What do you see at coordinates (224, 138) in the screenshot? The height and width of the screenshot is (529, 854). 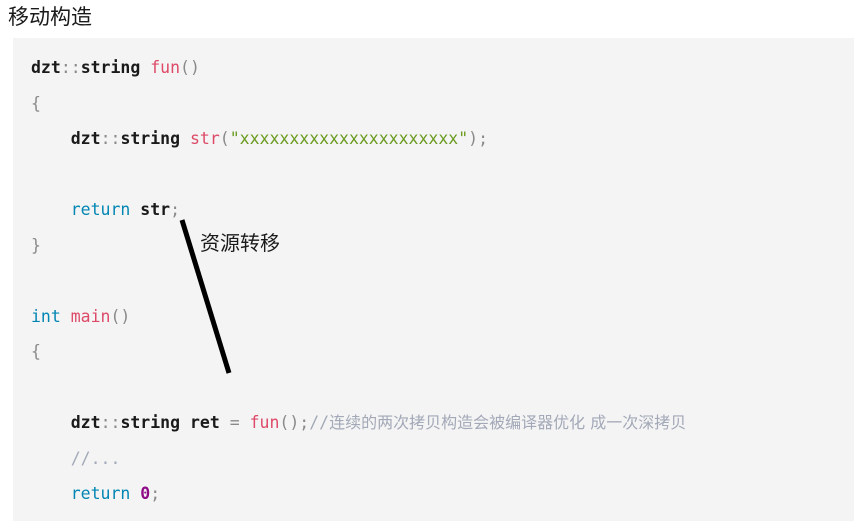 I see `code-token-punct: (` at bounding box center [224, 138].